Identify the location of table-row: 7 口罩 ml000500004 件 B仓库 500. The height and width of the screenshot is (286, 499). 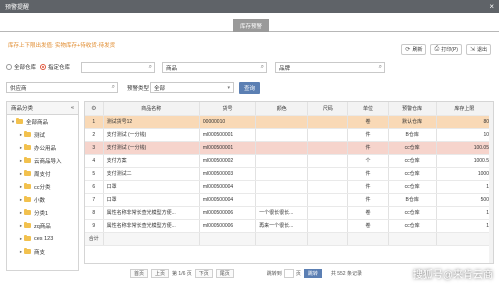
(289, 200).